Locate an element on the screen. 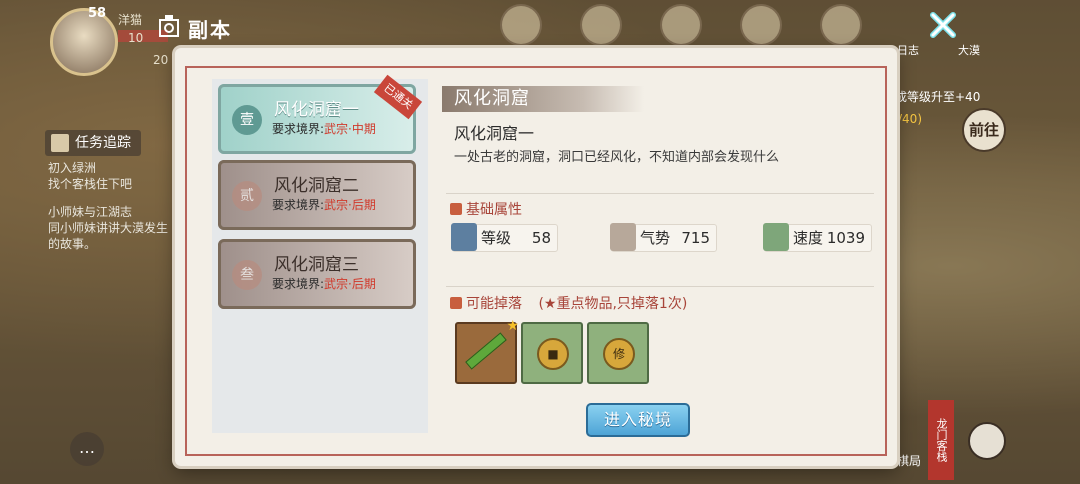 The height and width of the screenshot is (484, 1080). stage-name: 风化洞窟三 is located at coordinates (316, 265).